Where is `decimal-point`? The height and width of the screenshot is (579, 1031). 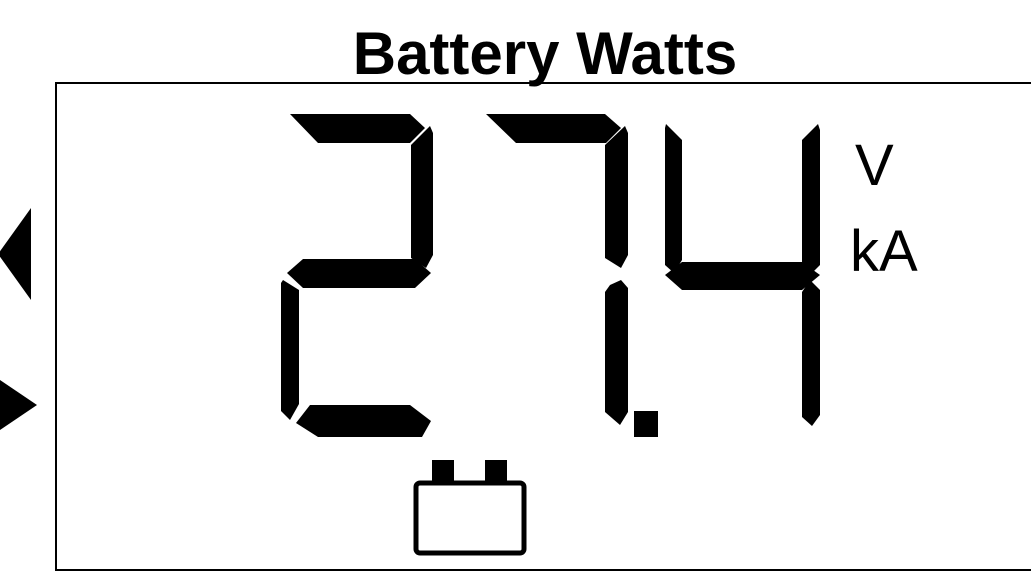 decimal-point is located at coordinates (646, 424).